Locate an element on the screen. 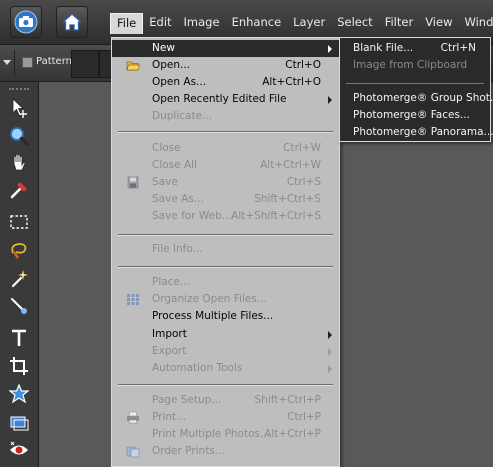 This screenshot has width=493, height=467. menu-file: File is located at coordinates (127, 23).